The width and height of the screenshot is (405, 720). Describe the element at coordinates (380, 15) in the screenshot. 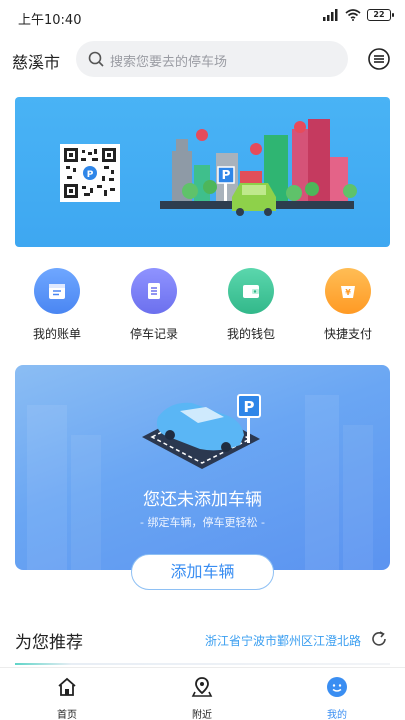

I see `battery-icon: 22` at that location.